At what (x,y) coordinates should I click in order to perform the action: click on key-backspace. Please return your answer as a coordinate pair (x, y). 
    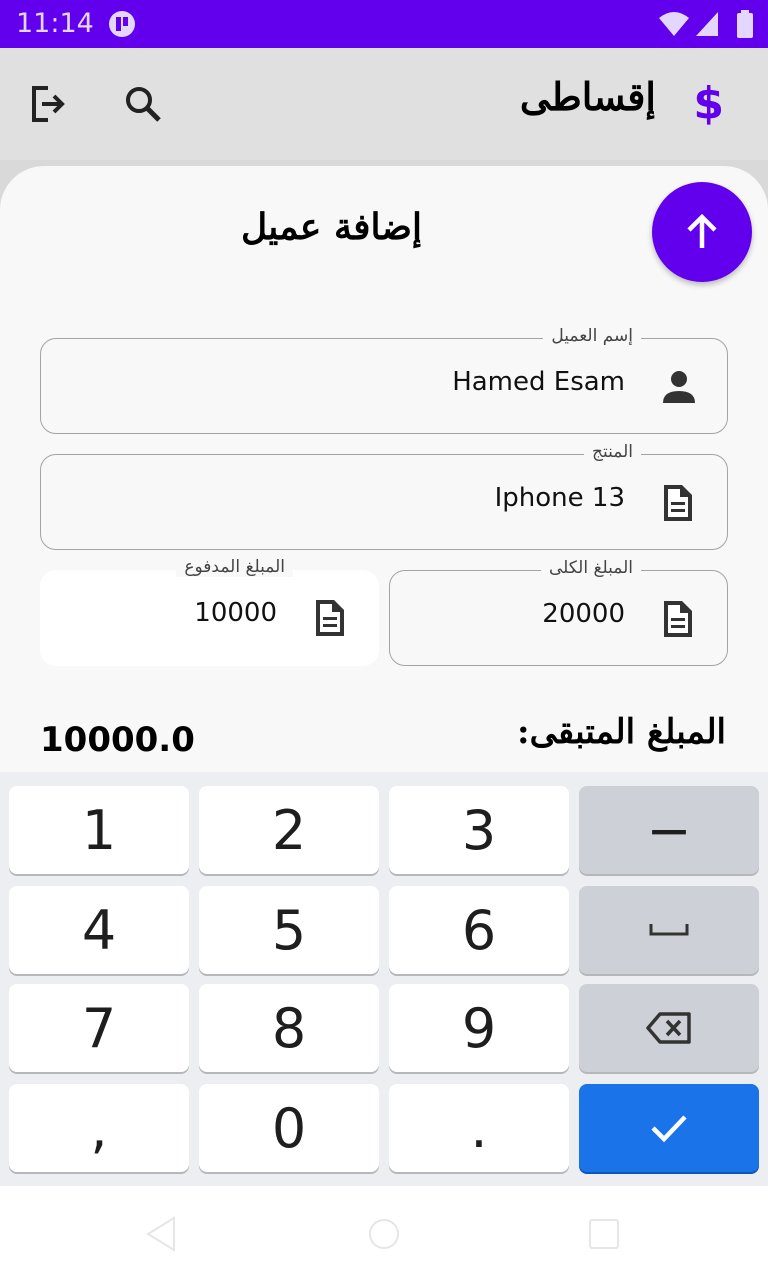
    Looking at the image, I should click on (669, 1028).